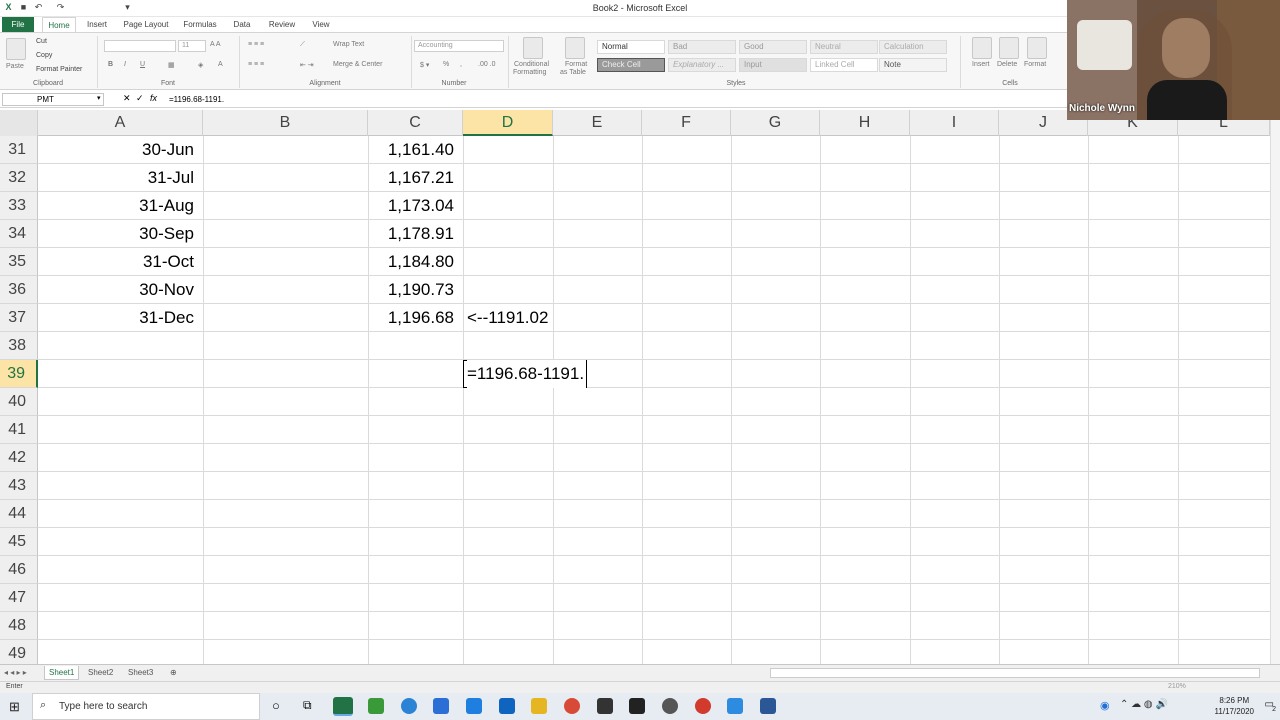  What do you see at coordinates (16, 49) in the screenshot?
I see `paste-icon` at bounding box center [16, 49].